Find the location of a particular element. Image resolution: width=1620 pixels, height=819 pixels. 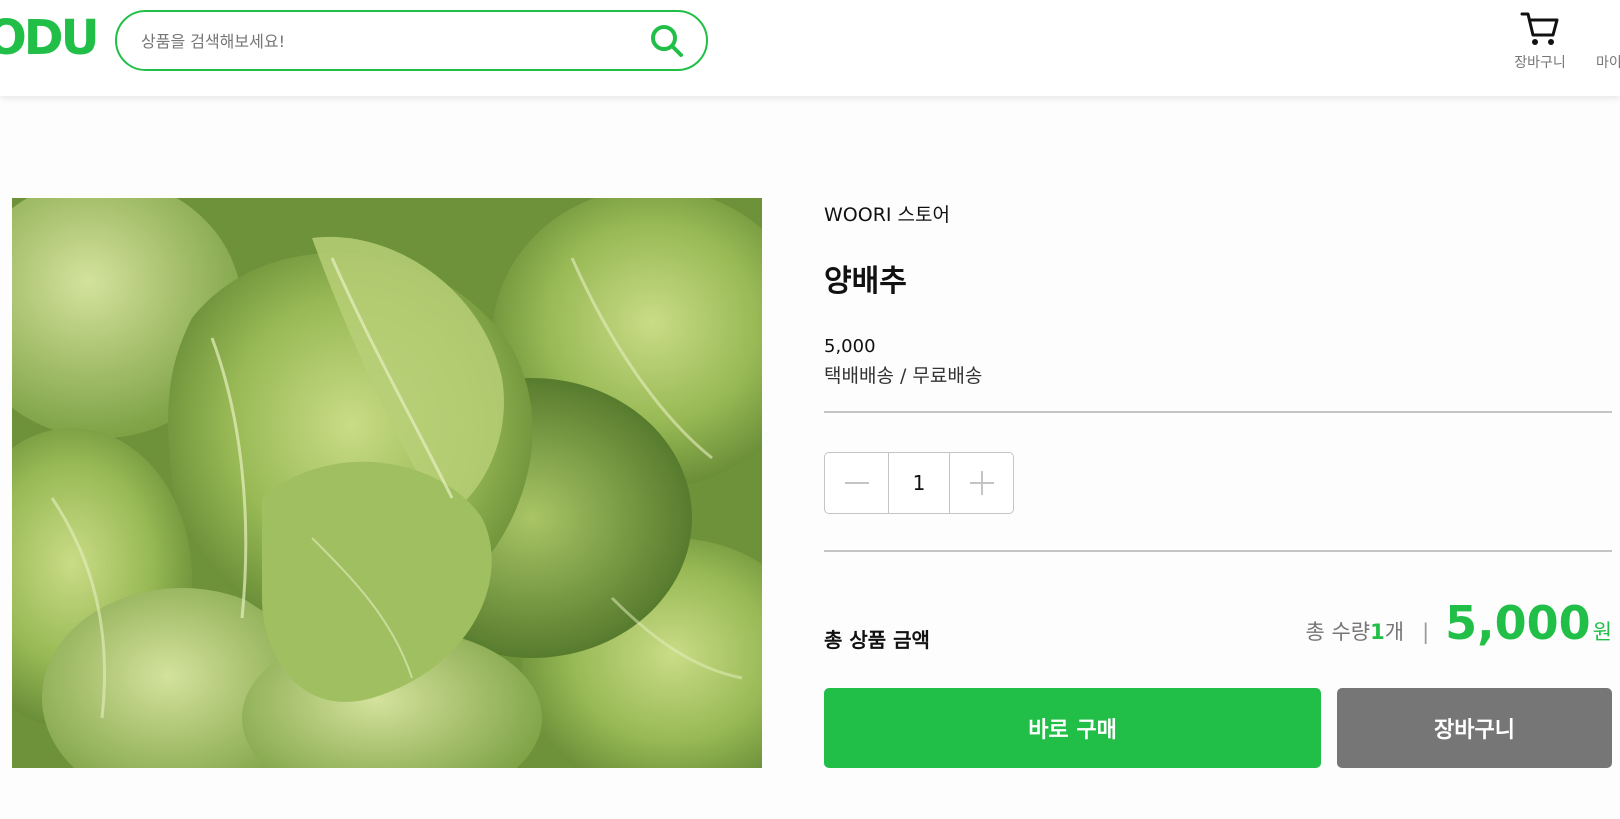

minus-icon is located at coordinates (856, 483).